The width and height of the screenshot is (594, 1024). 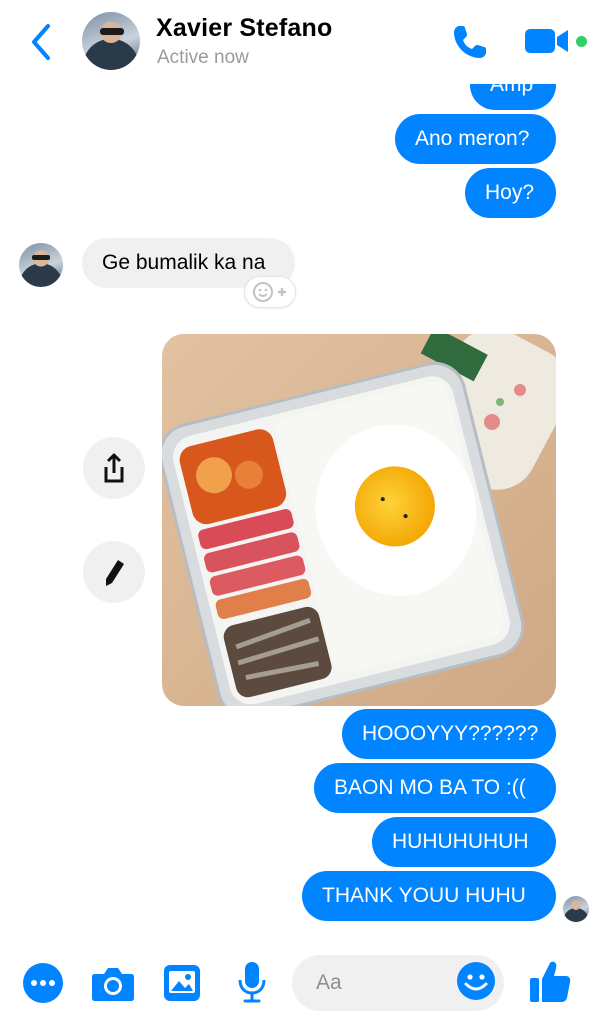 I want to click on conversation-header: Xavier Stefano Active now, so click(x=297, y=42).